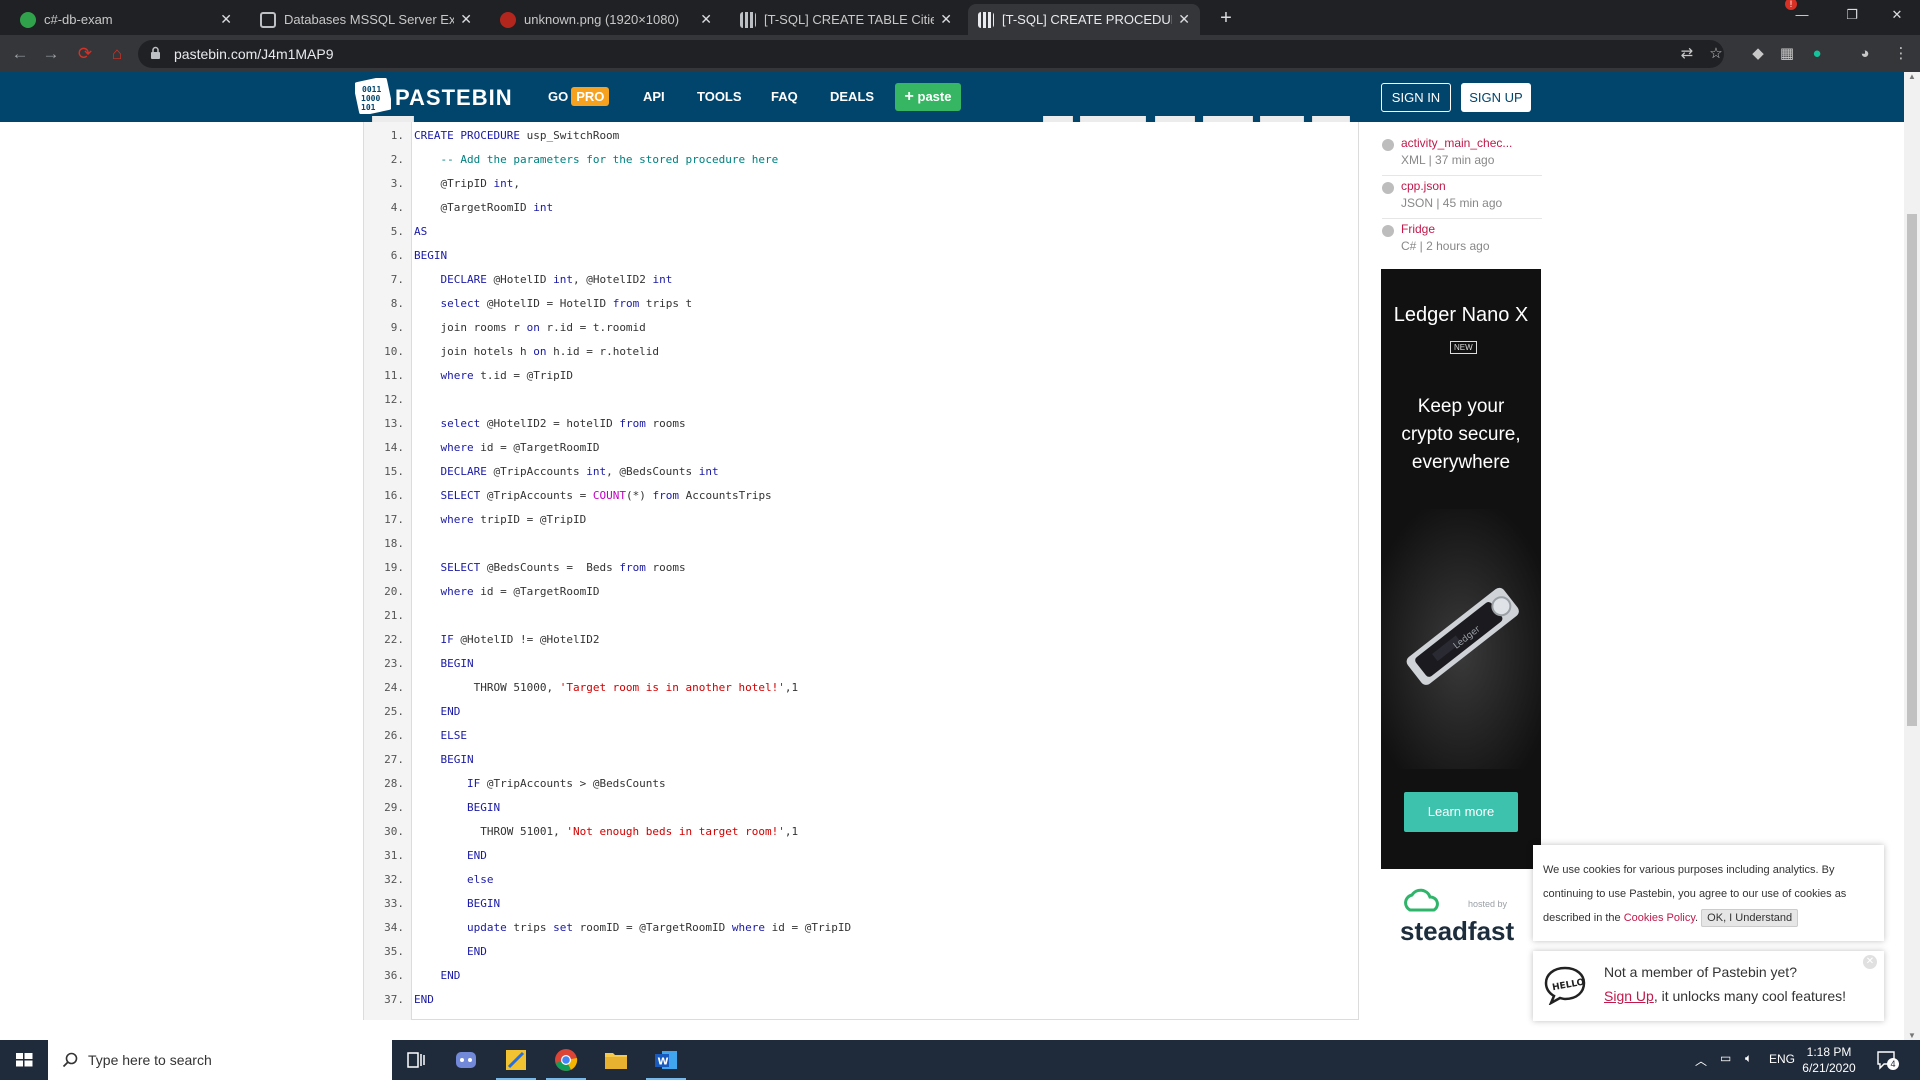  I want to click on pastebin-logo-icon: 0011 1000 101, so click(373, 96).